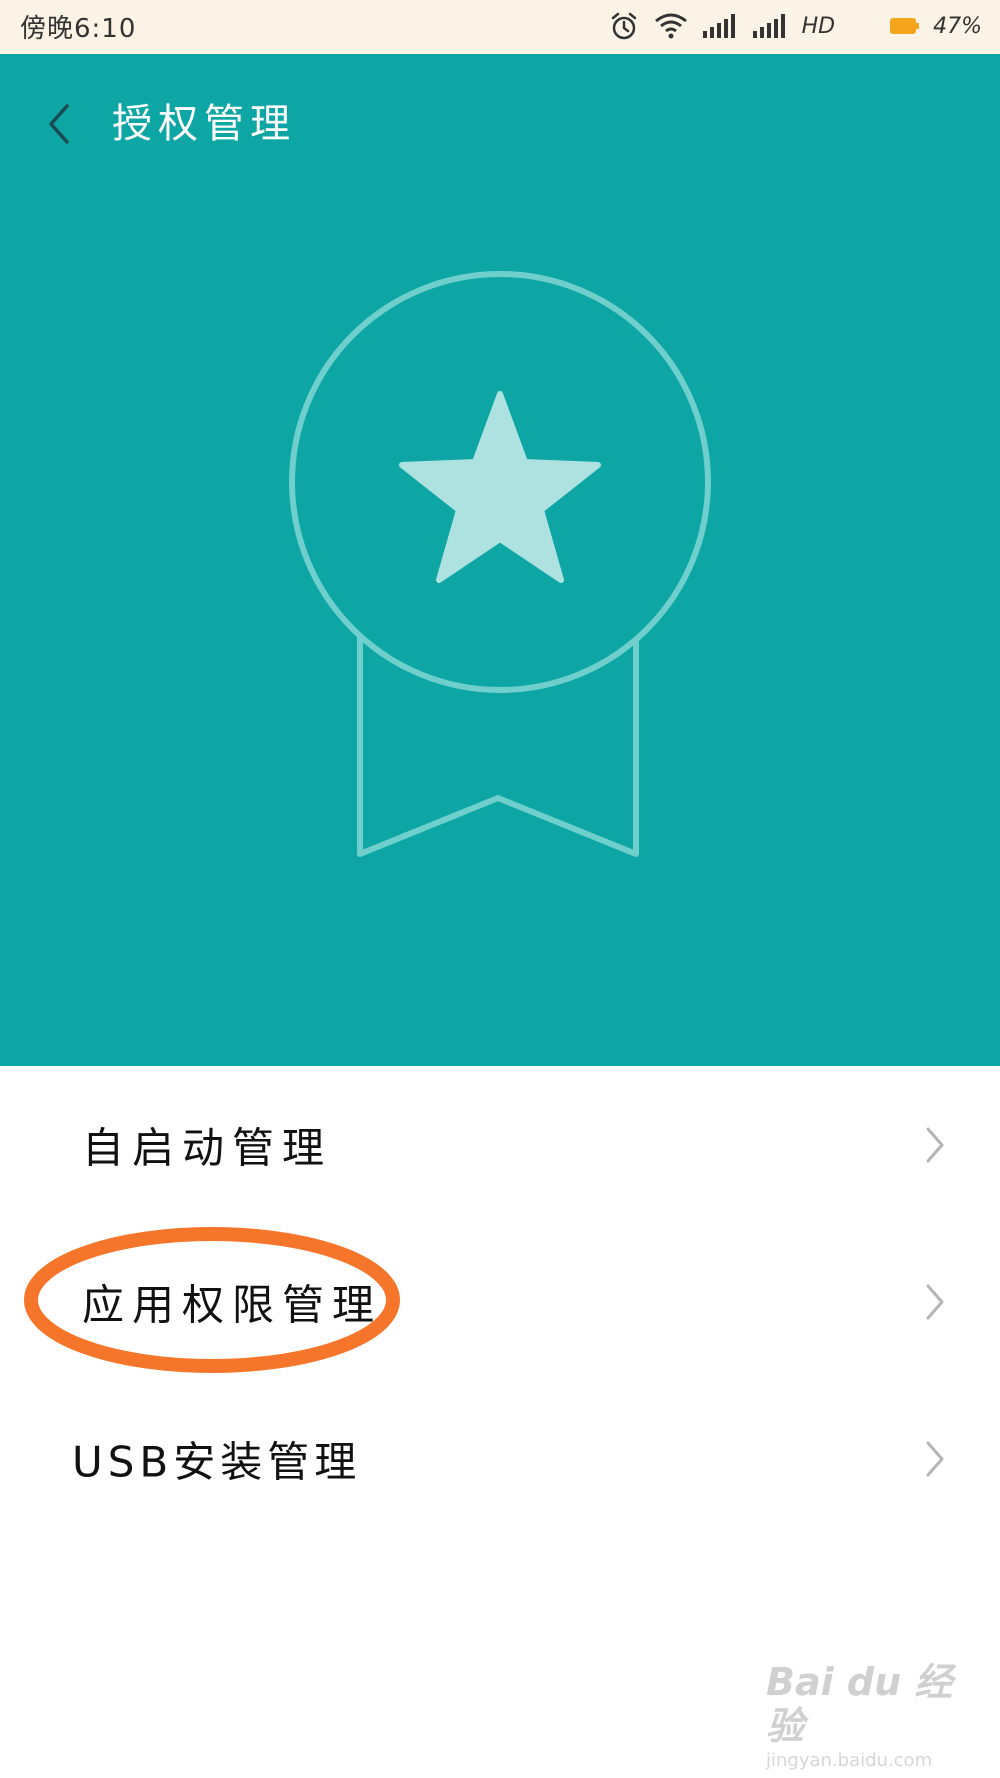  What do you see at coordinates (212, 1300) in the screenshot?
I see `highlight-ring-annotation` at bounding box center [212, 1300].